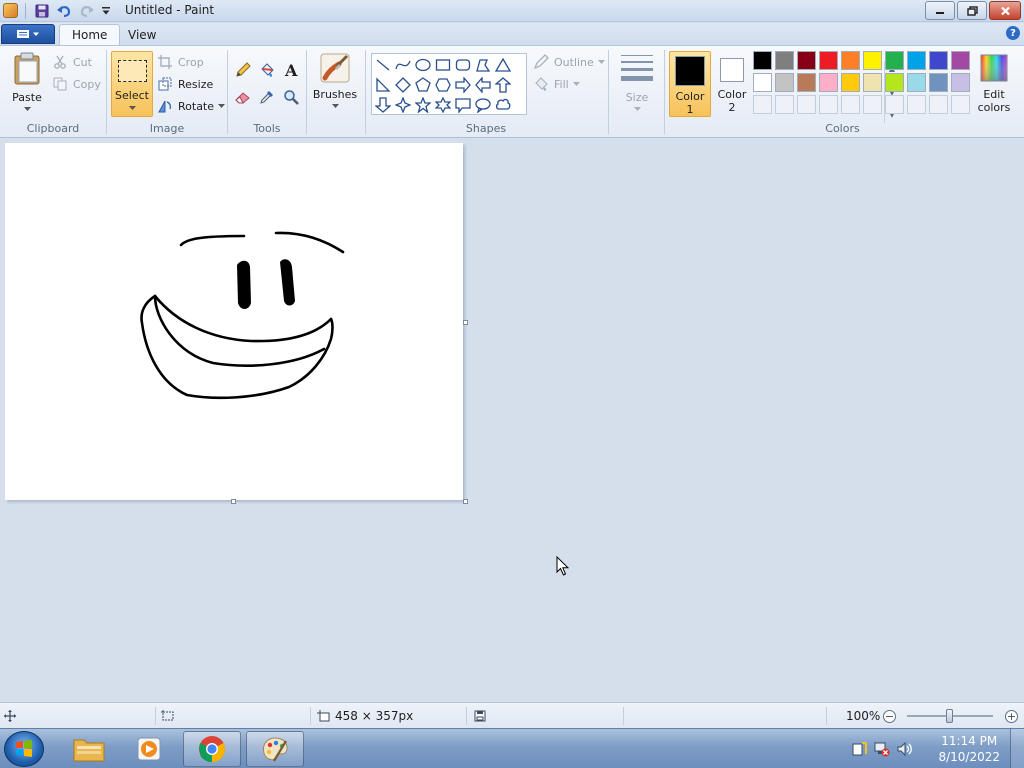  Describe the element at coordinates (556, 84) in the screenshot. I see `fill-button: Fill` at that location.